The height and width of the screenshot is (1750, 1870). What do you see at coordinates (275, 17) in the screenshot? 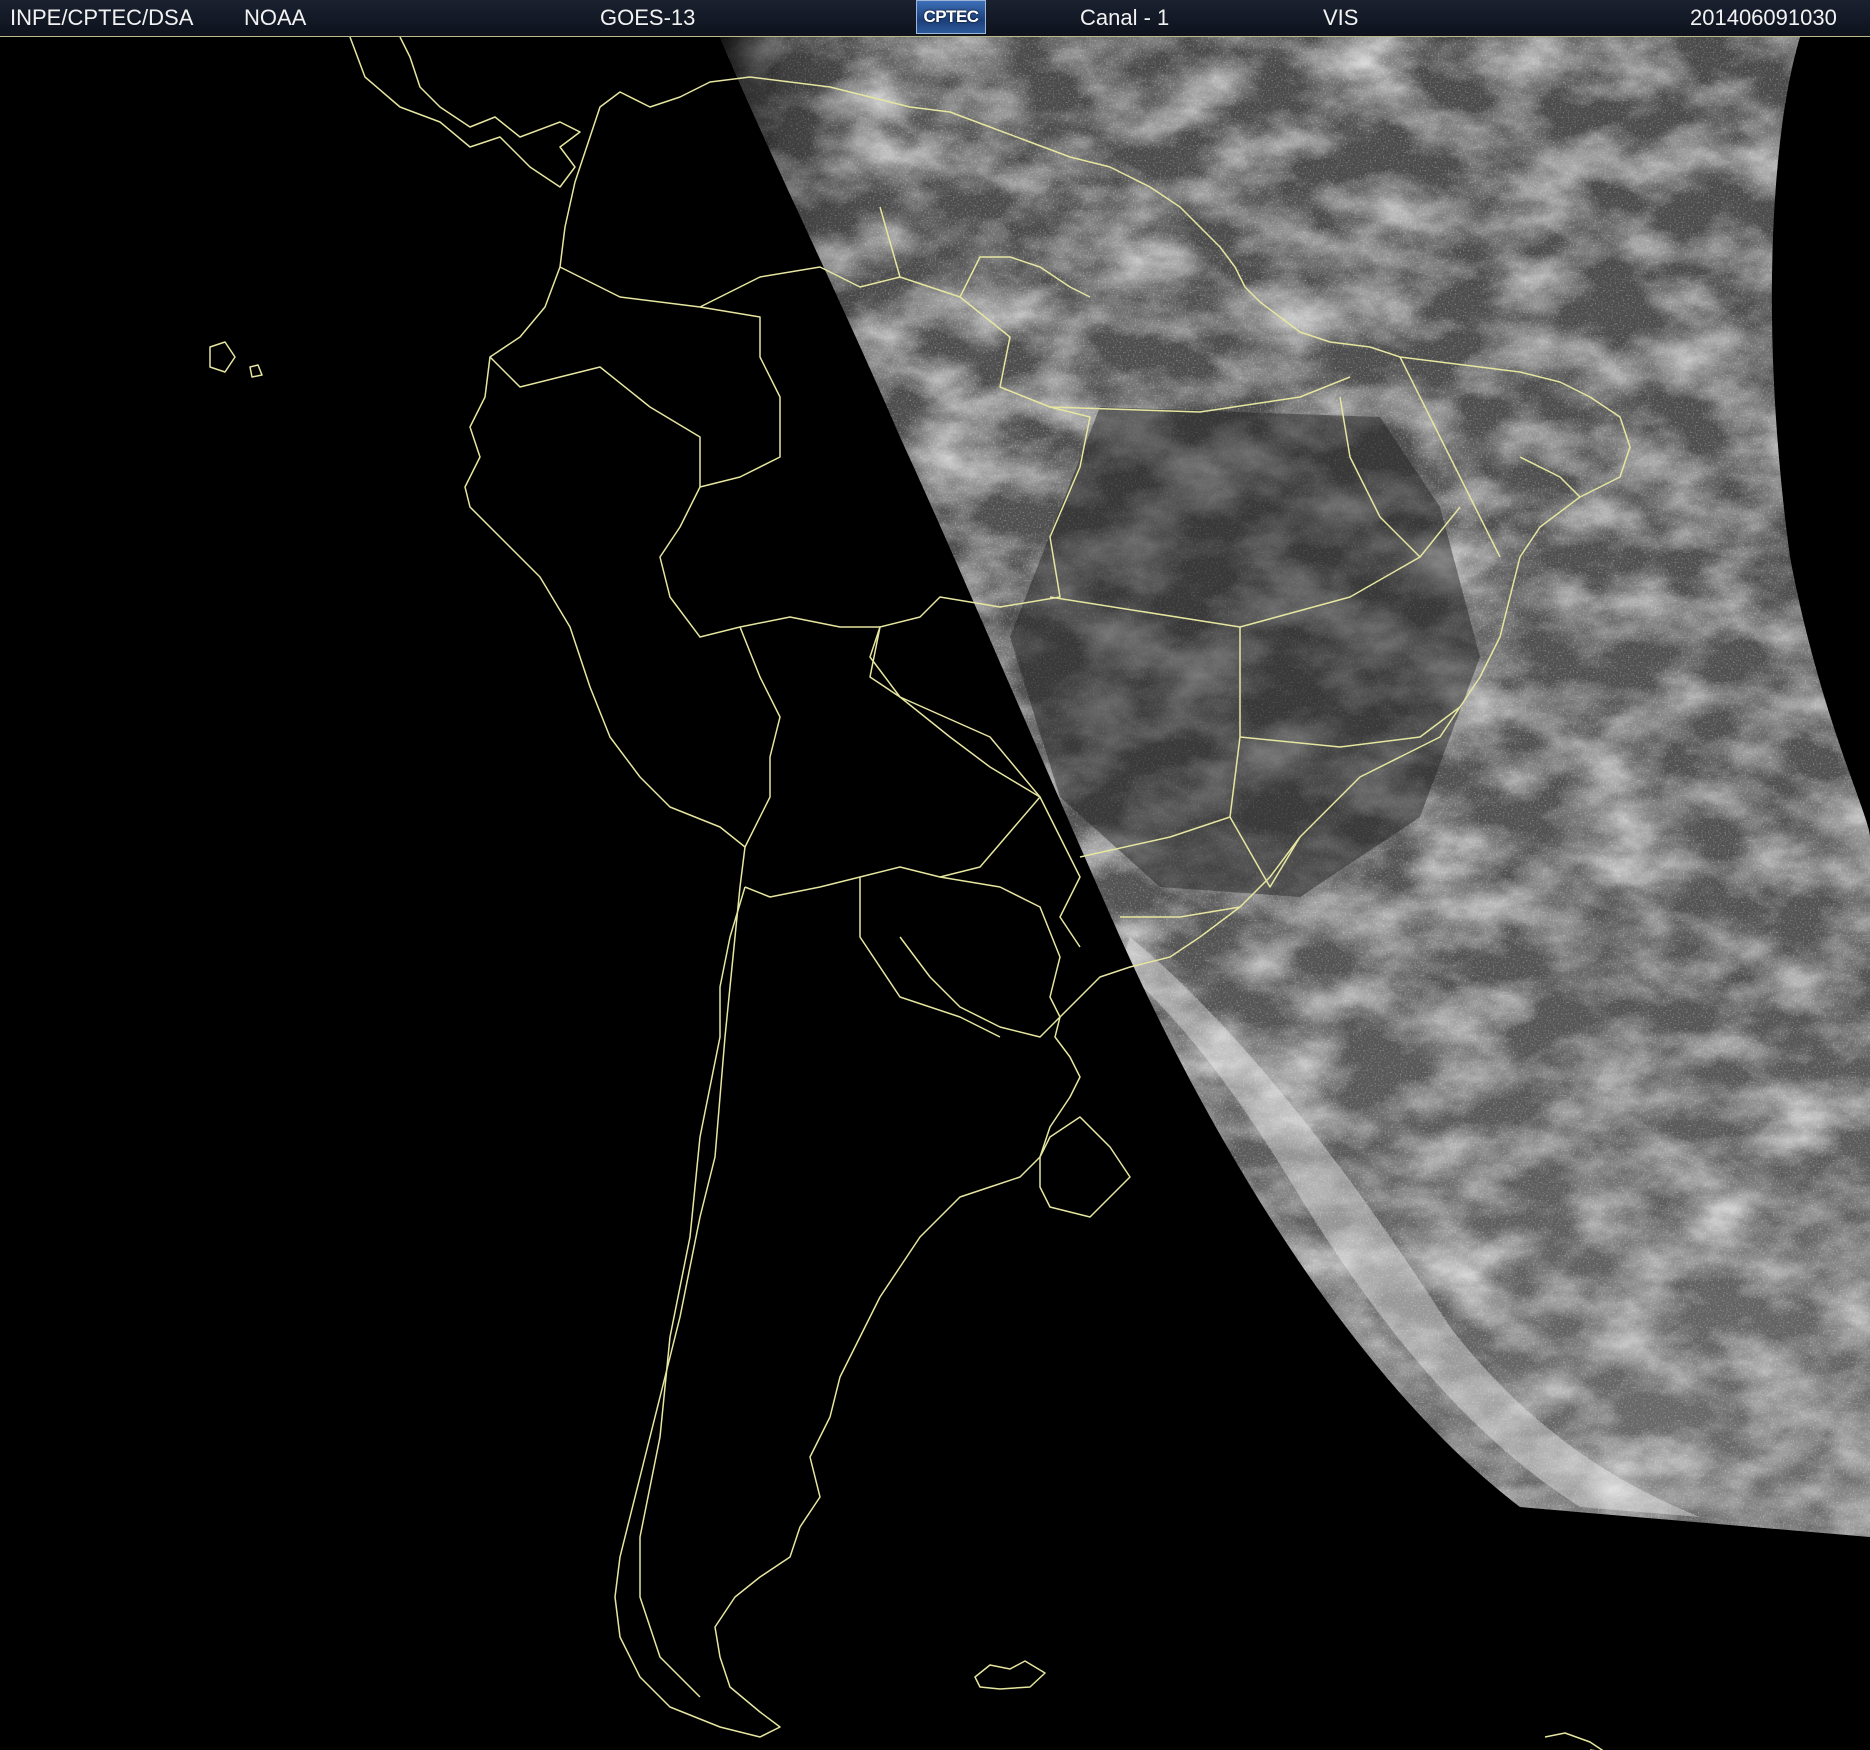
I see `agency-label: NOAA` at bounding box center [275, 17].